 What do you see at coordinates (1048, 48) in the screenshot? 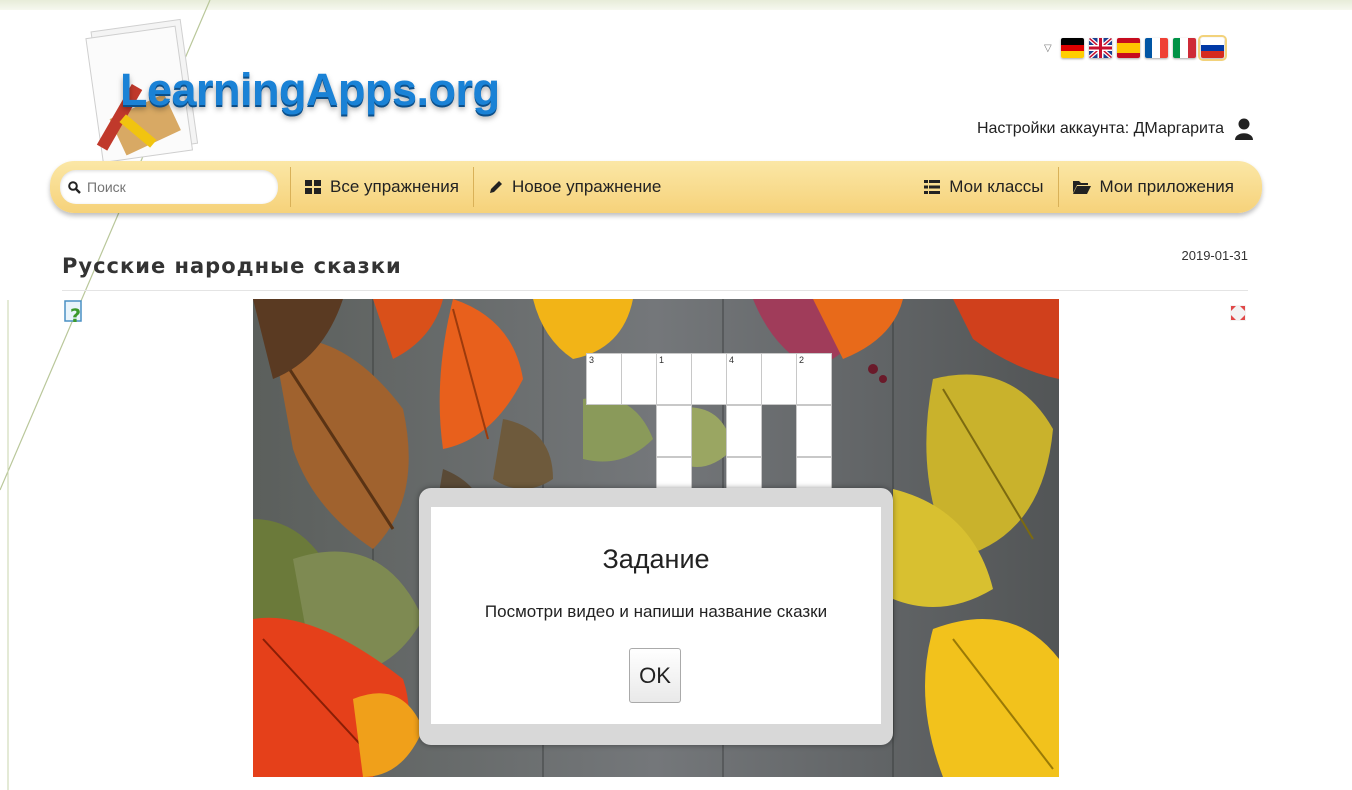
I see `dropdown-arrow-icon: ▽` at bounding box center [1048, 48].